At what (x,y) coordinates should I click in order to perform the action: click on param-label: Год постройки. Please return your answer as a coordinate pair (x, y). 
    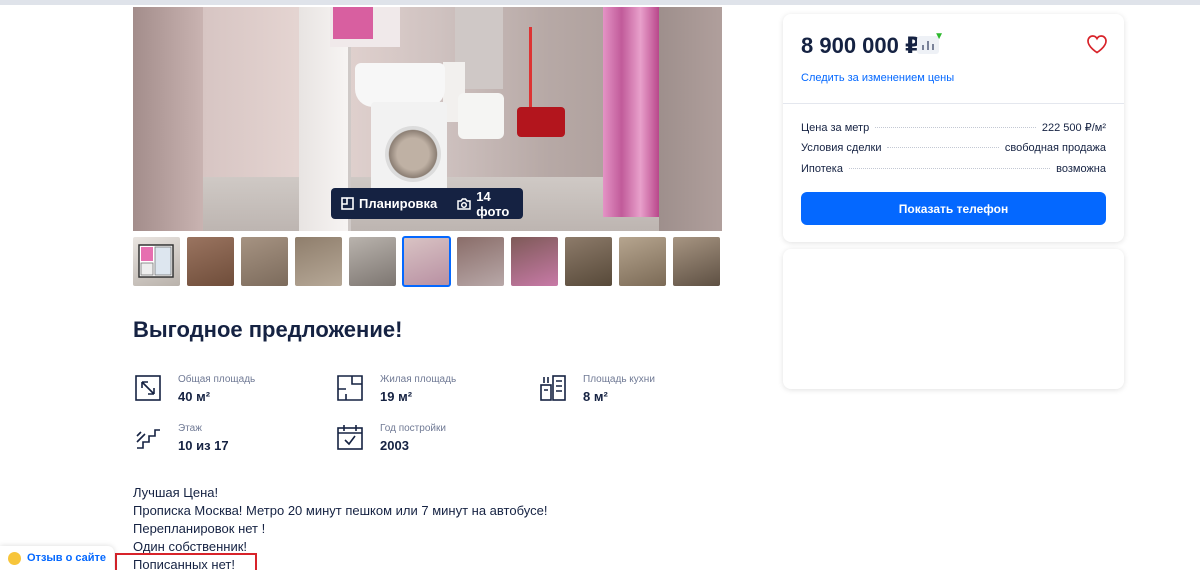
    Looking at the image, I should click on (413, 428).